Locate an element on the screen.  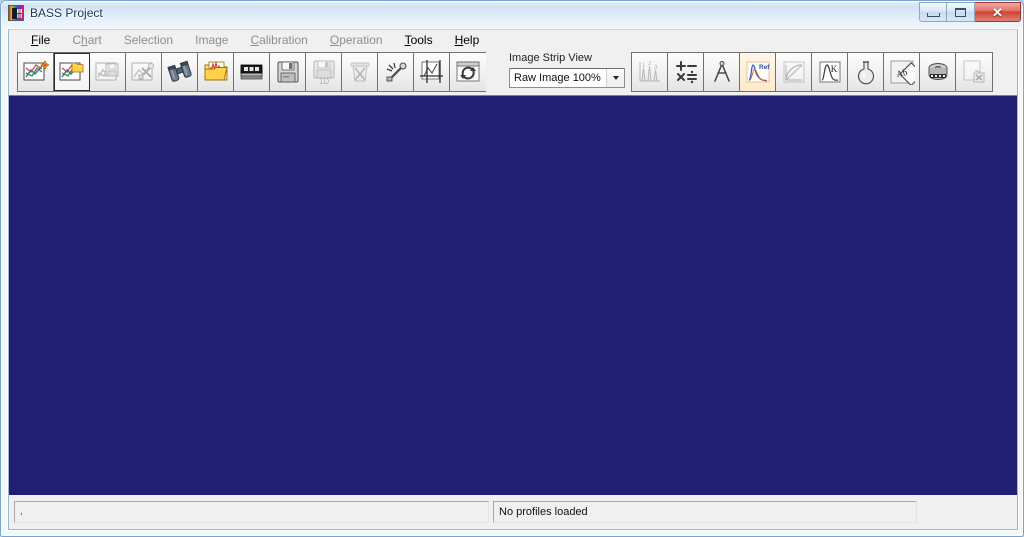
status-bar-grip is located at coordinates (964, 512).